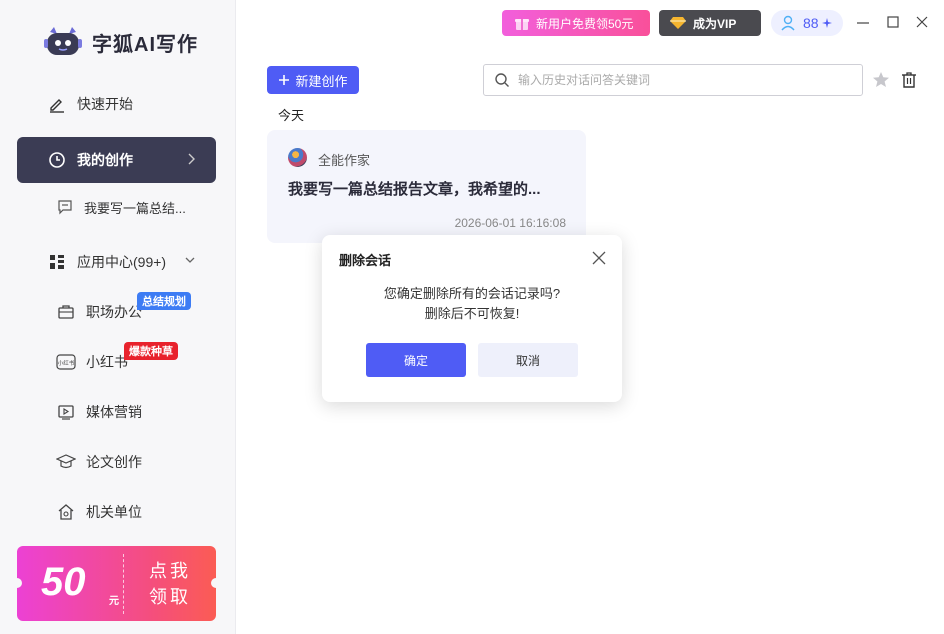 This screenshot has width=944, height=634. I want to click on app-tag-badge: 总结规划, so click(164, 301).